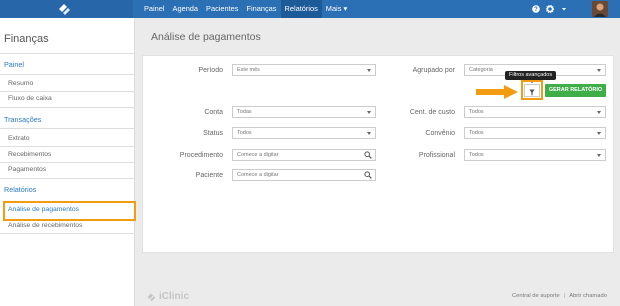  I want to click on profissional-value: Todos, so click(476, 155).